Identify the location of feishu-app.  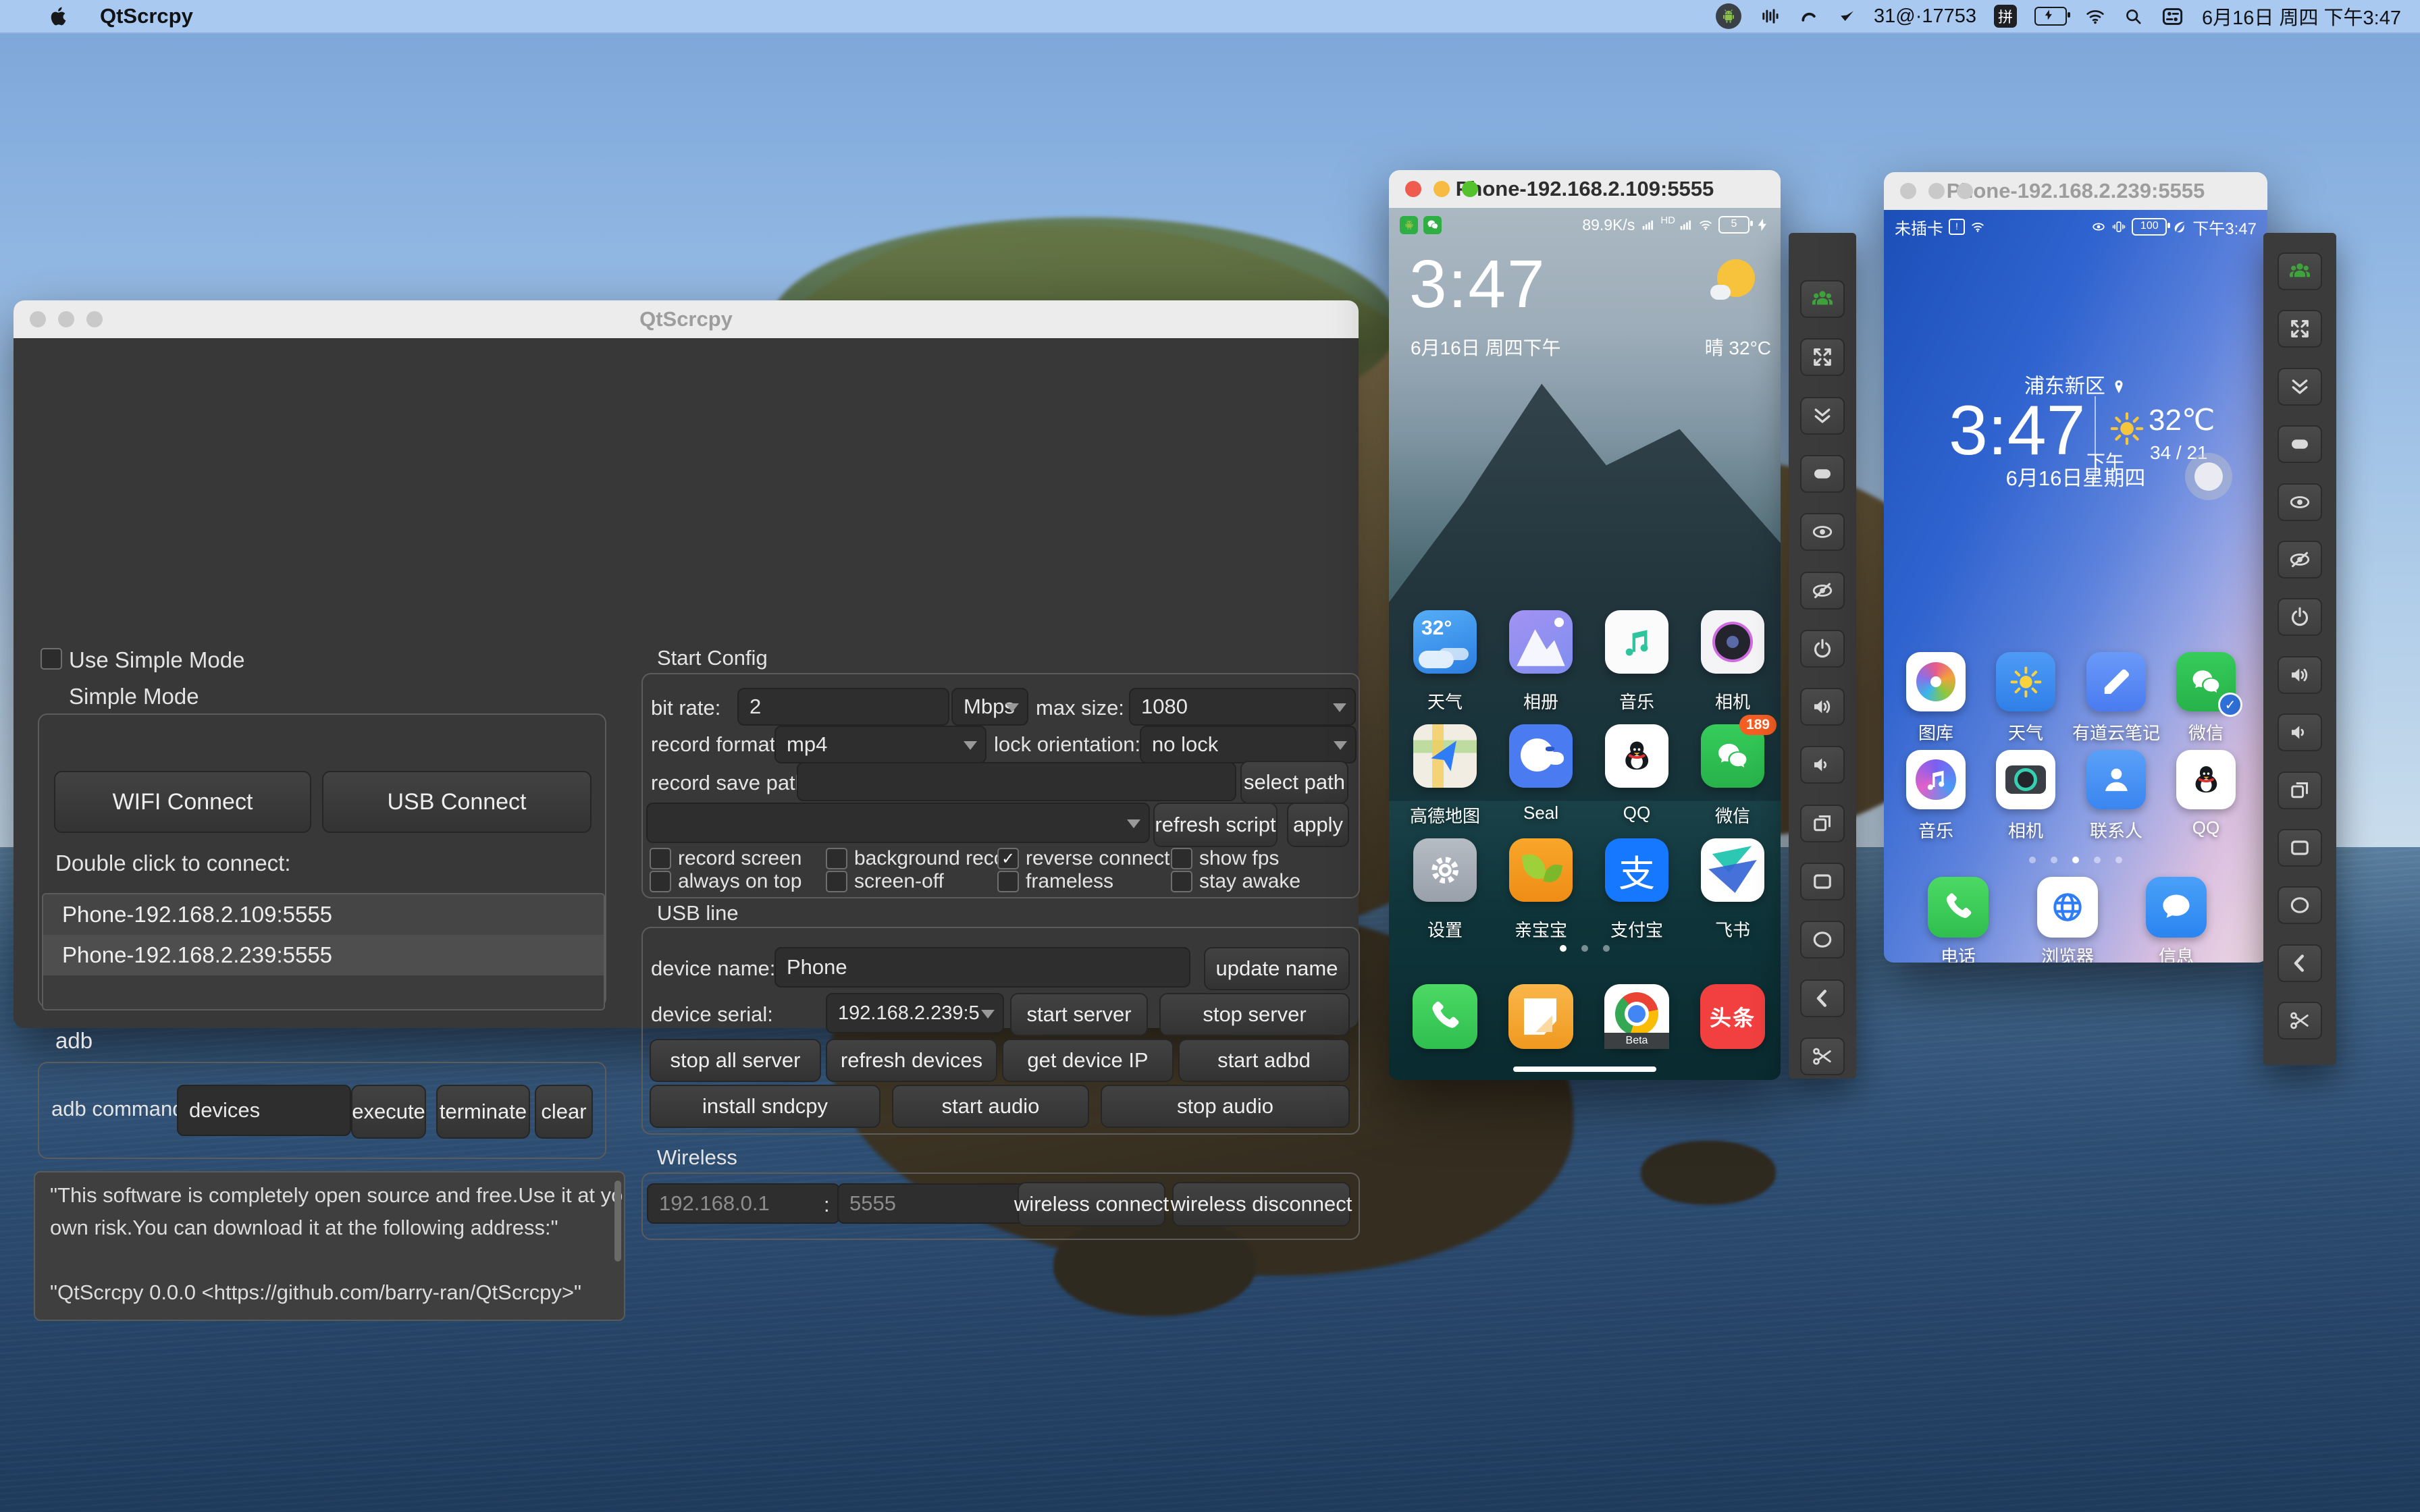
(1732, 870).